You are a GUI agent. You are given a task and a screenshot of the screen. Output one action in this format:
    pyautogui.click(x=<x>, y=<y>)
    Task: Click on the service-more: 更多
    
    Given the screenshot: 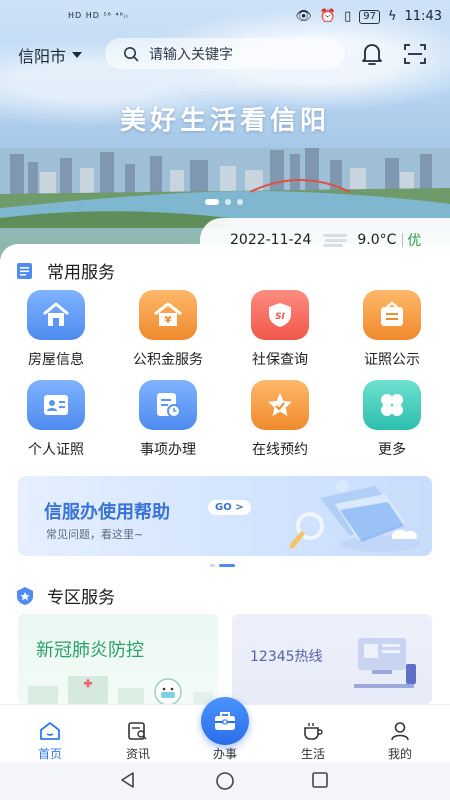 What is the action you would take?
    pyautogui.click(x=392, y=419)
    